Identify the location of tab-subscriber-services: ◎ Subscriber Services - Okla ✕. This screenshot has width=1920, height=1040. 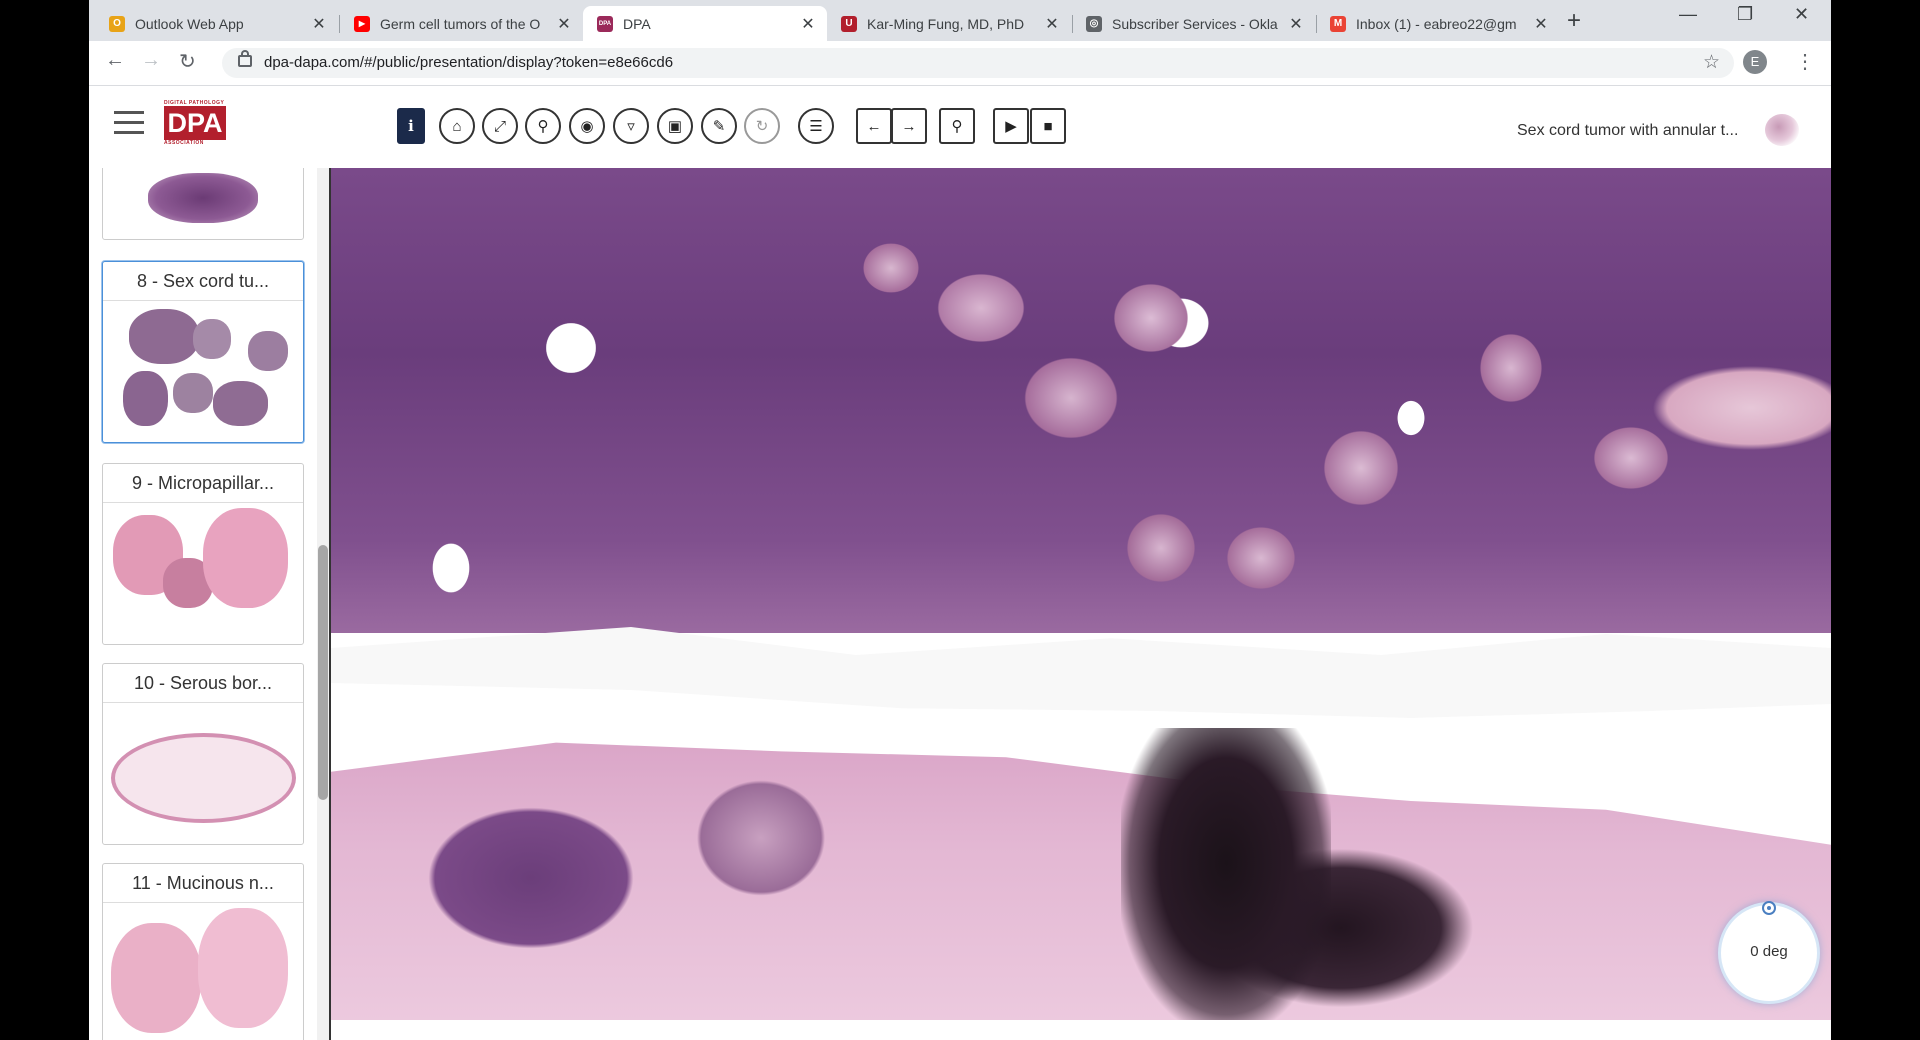
(1193, 23).